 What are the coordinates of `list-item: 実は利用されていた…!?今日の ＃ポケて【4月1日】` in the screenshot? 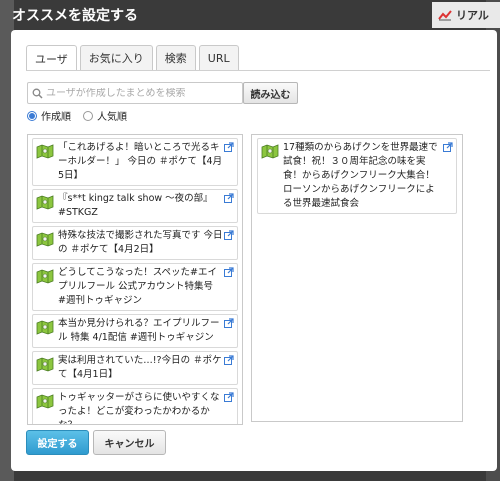 It's located at (135, 368).